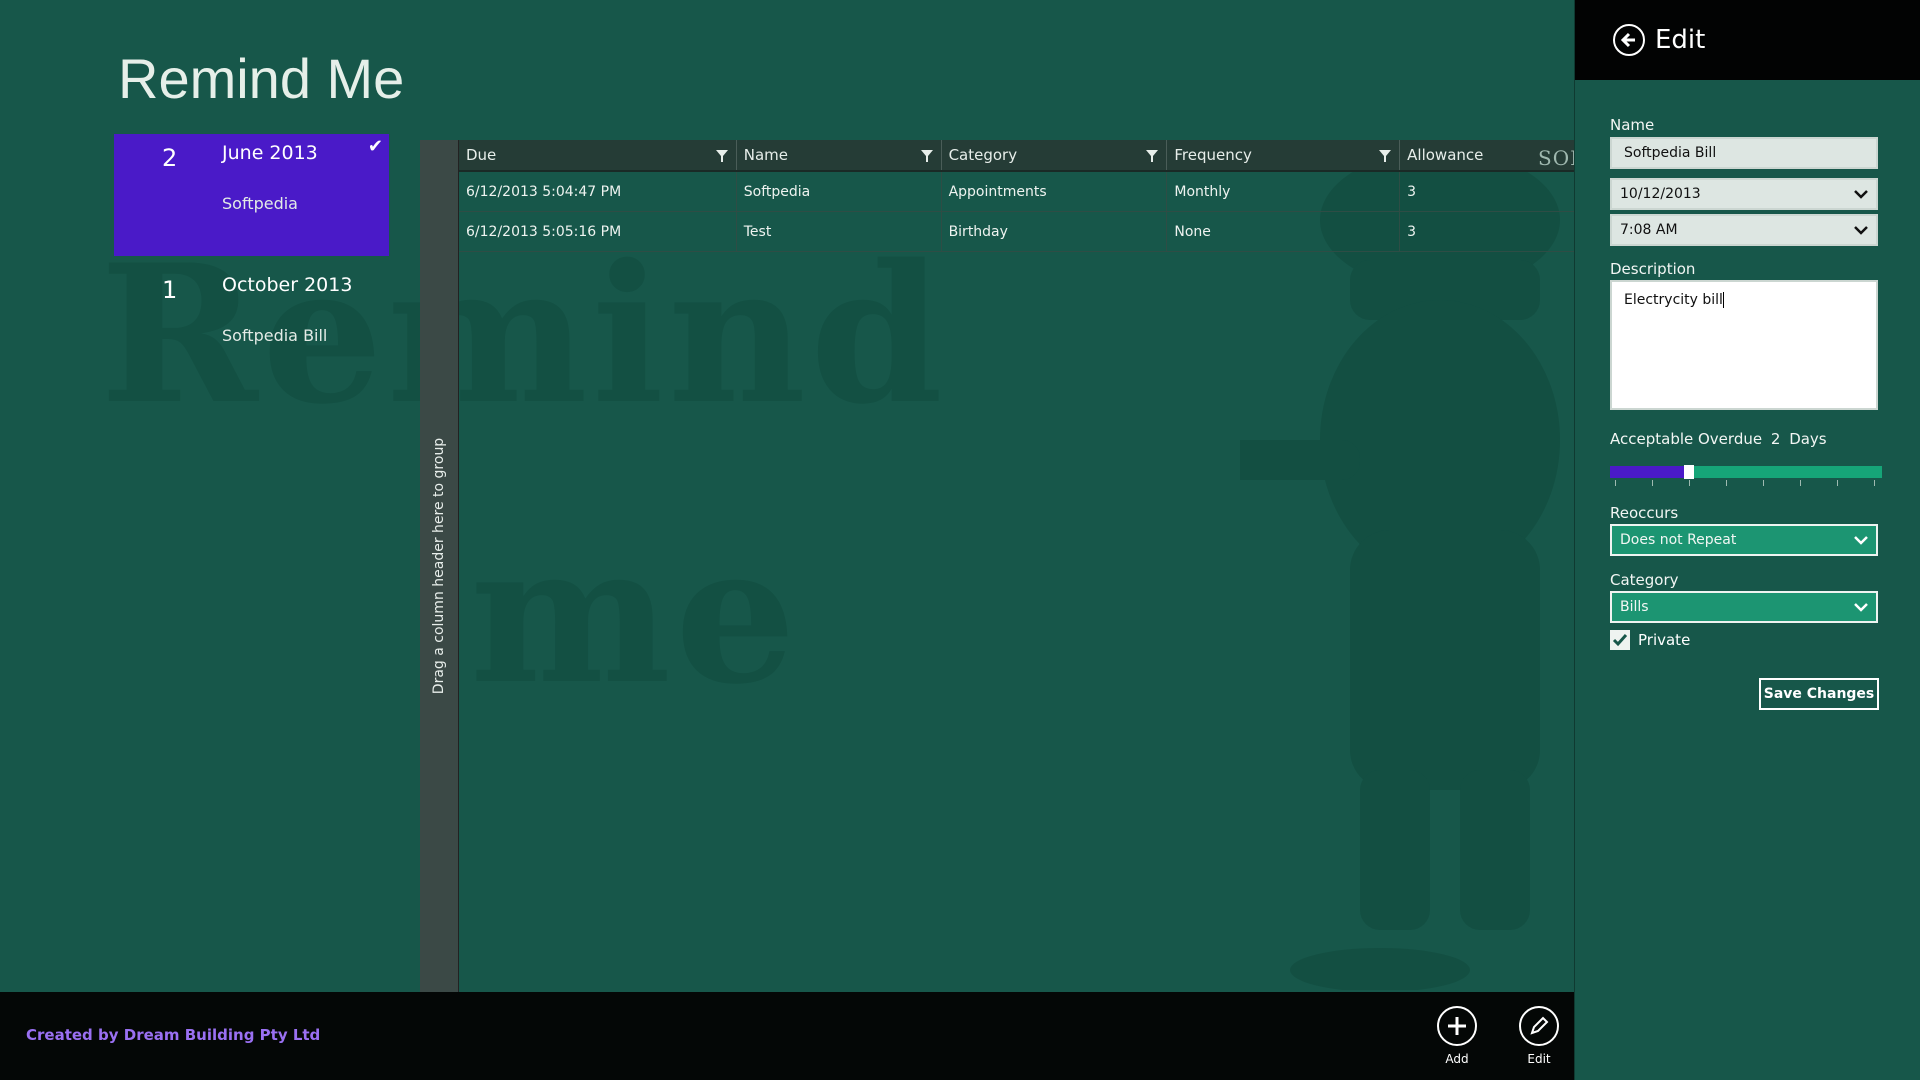 This screenshot has height=1080, width=1920. Describe the element at coordinates (1457, 1026) in the screenshot. I see `plus-icon` at that location.